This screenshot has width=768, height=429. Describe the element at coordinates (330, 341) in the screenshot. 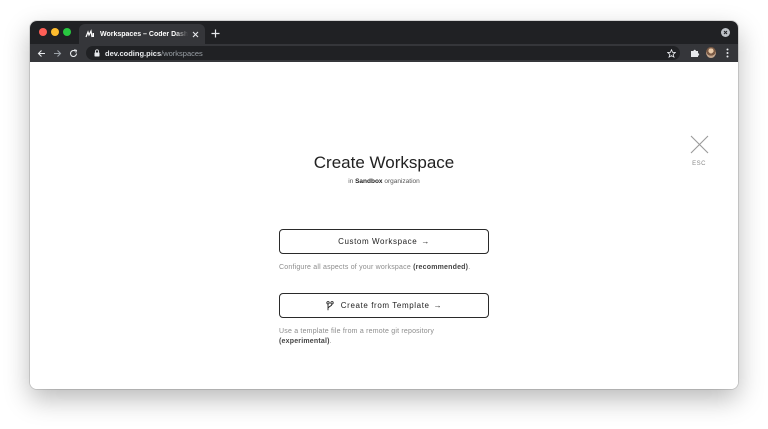

I see `template-description-end: .` at that location.